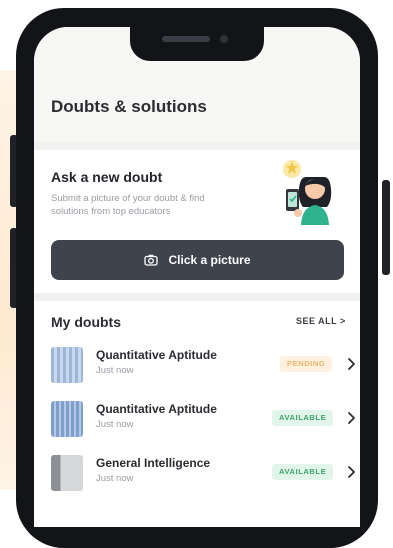 This screenshot has height=548, width=393. Describe the element at coordinates (197, 421) in the screenshot. I see `doubt-list-item: Quantitative Aptitude Just now AVAILABLE` at that location.